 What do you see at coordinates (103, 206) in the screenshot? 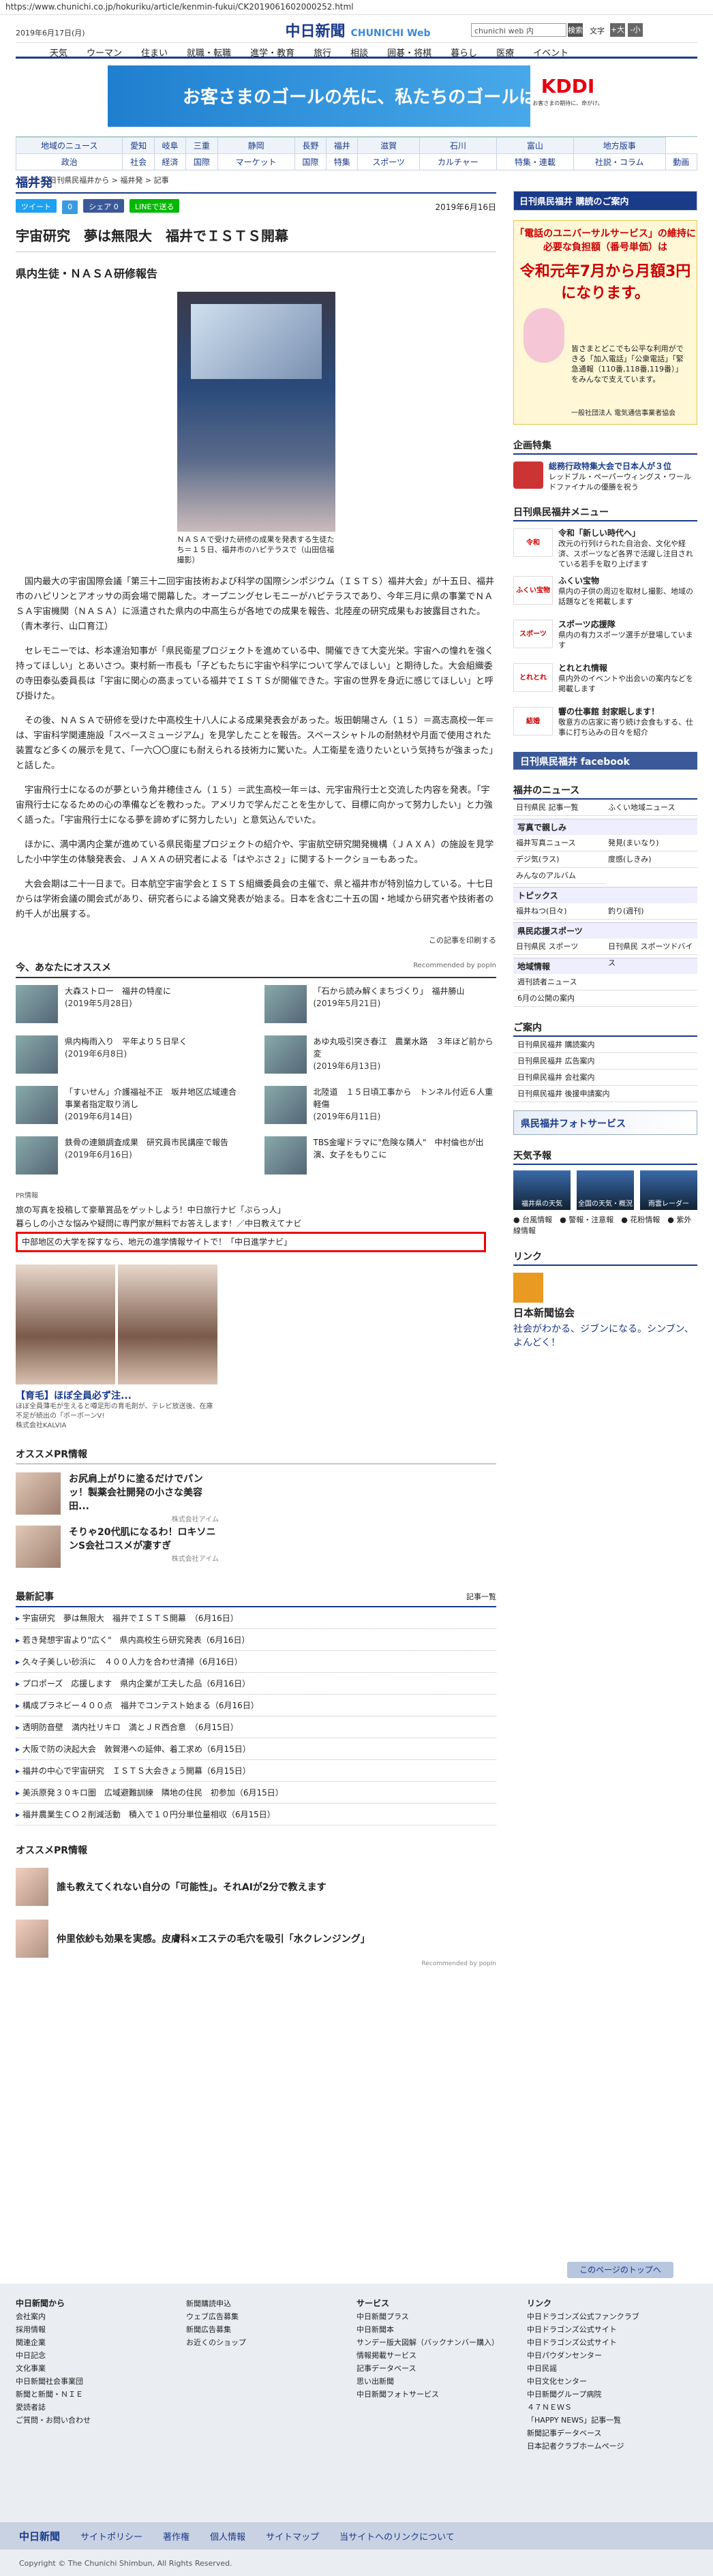
I see `facebook-share-button: シェア 0` at bounding box center [103, 206].